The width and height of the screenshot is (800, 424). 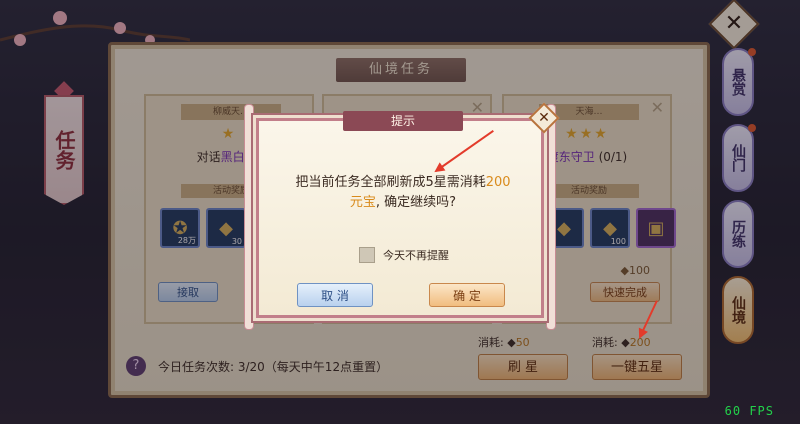 I want to click on dont-remind-row: 今天不再提醒, so click(x=404, y=255).